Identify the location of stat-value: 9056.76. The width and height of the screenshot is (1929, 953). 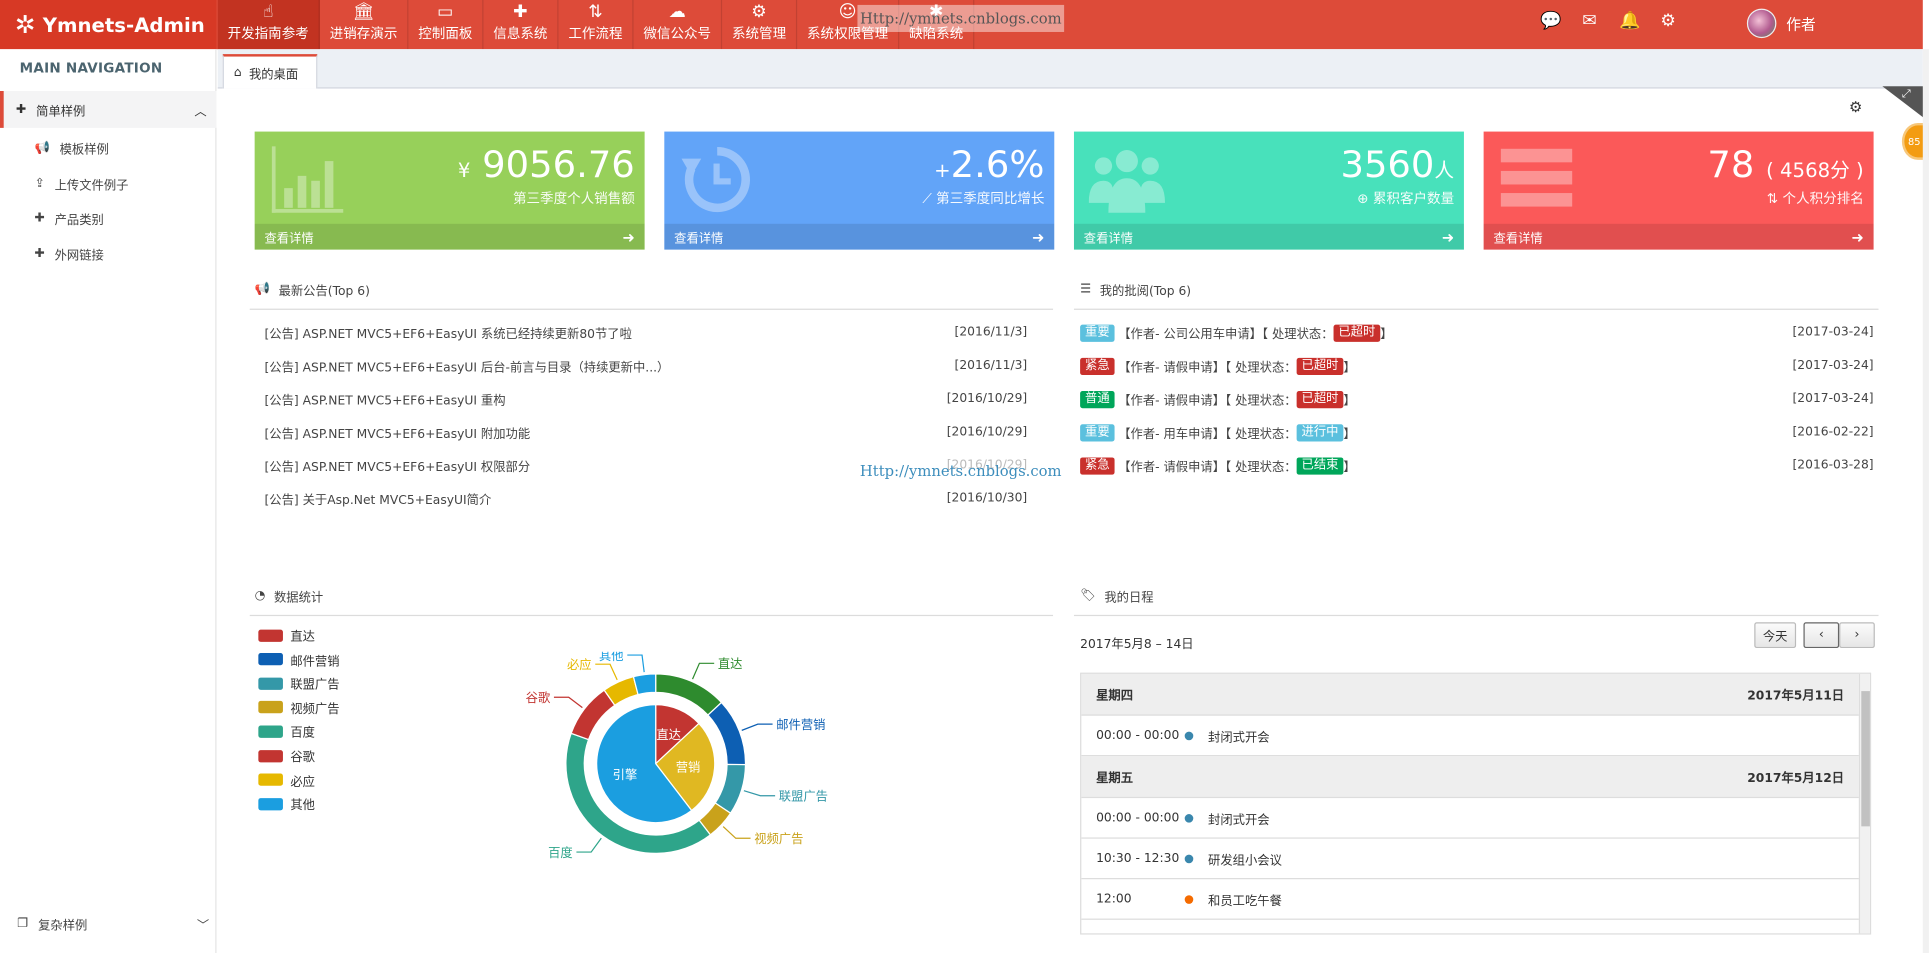
(558, 165).